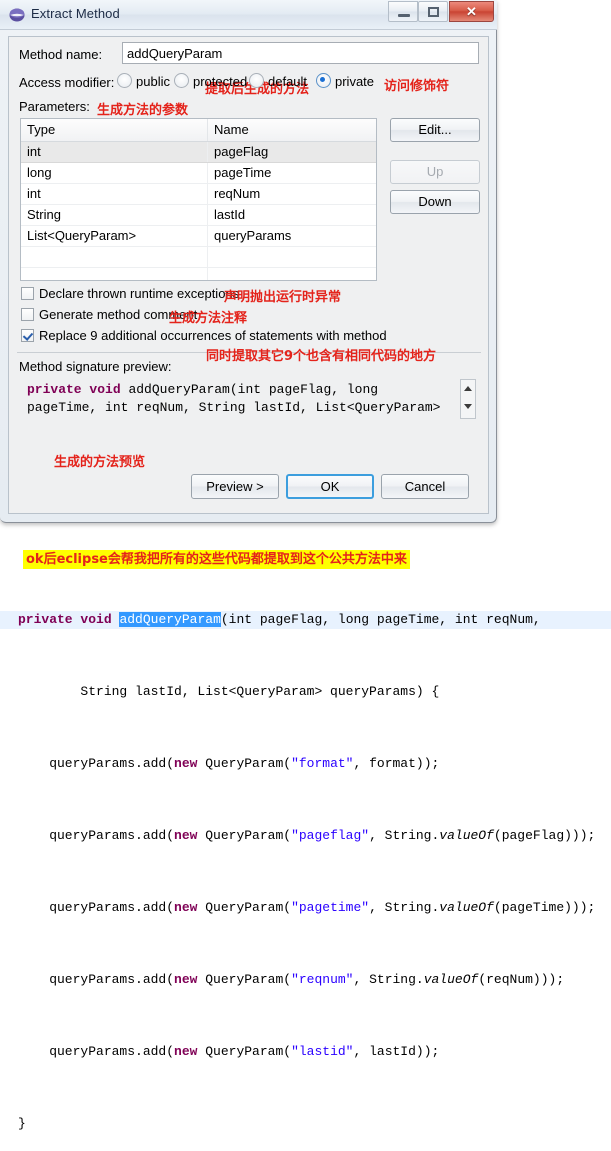 The height and width of the screenshot is (1151, 611). What do you see at coordinates (396, 763) in the screenshot?
I see `code-line3-post: , format));` at bounding box center [396, 763].